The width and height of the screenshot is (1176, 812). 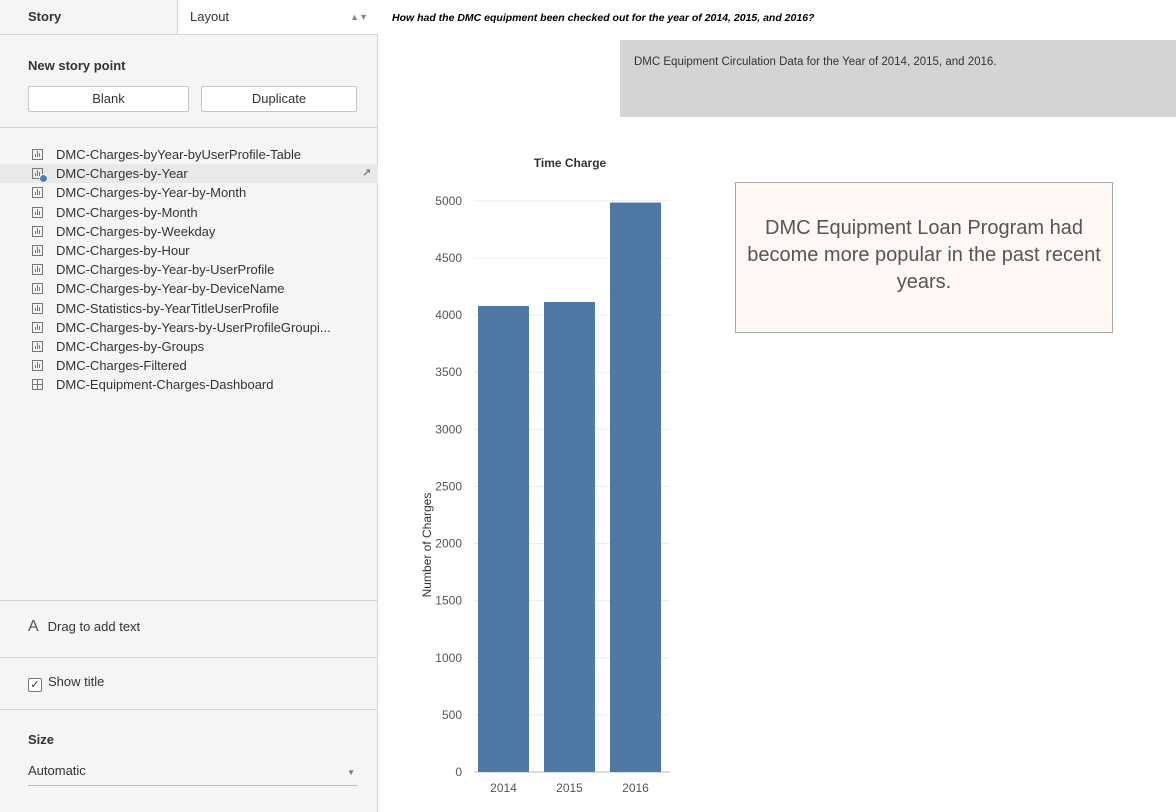 I want to click on sheet-item: DMC-Equipment-Charges-Dashboard, so click(x=189, y=384).